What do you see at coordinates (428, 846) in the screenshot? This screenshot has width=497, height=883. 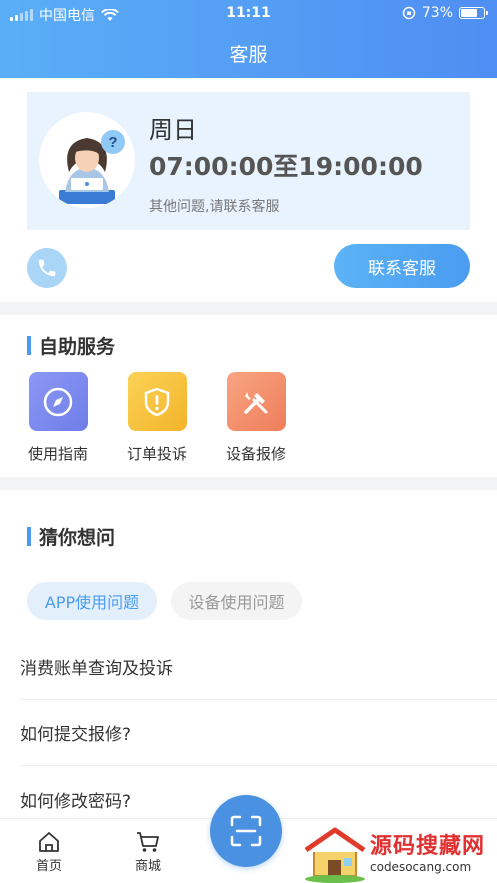 I see `watermark-title: 源码搜藏网` at bounding box center [428, 846].